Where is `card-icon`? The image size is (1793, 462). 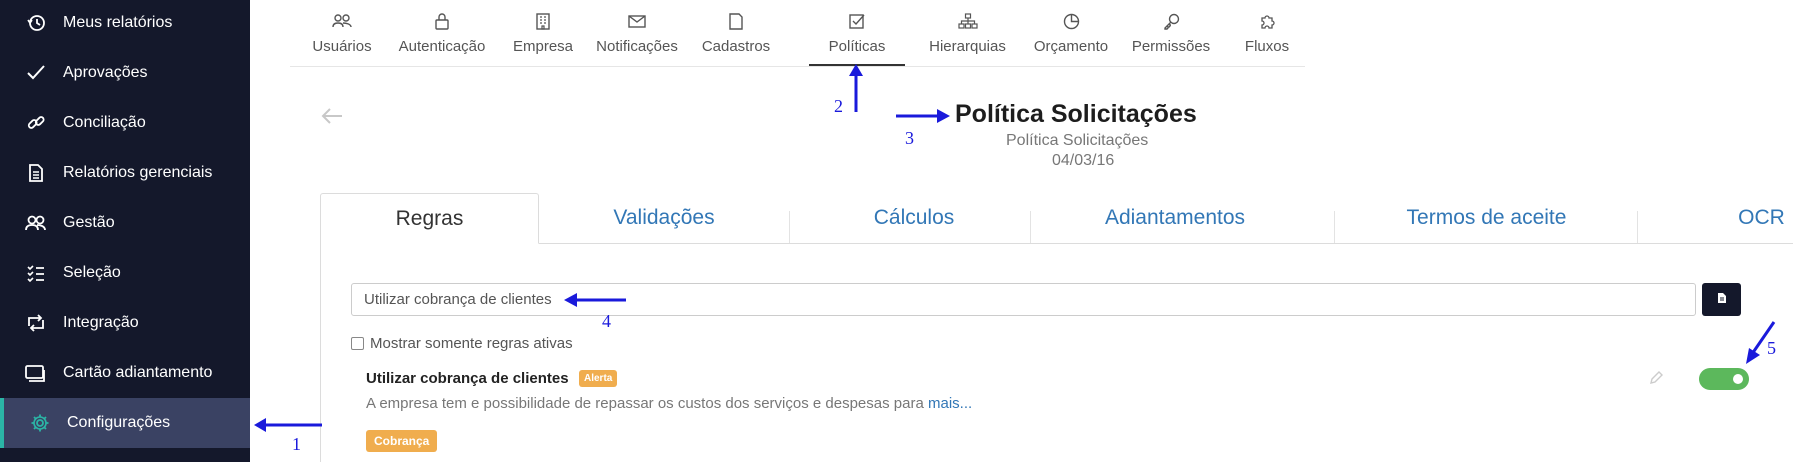
card-icon is located at coordinates (36, 373).